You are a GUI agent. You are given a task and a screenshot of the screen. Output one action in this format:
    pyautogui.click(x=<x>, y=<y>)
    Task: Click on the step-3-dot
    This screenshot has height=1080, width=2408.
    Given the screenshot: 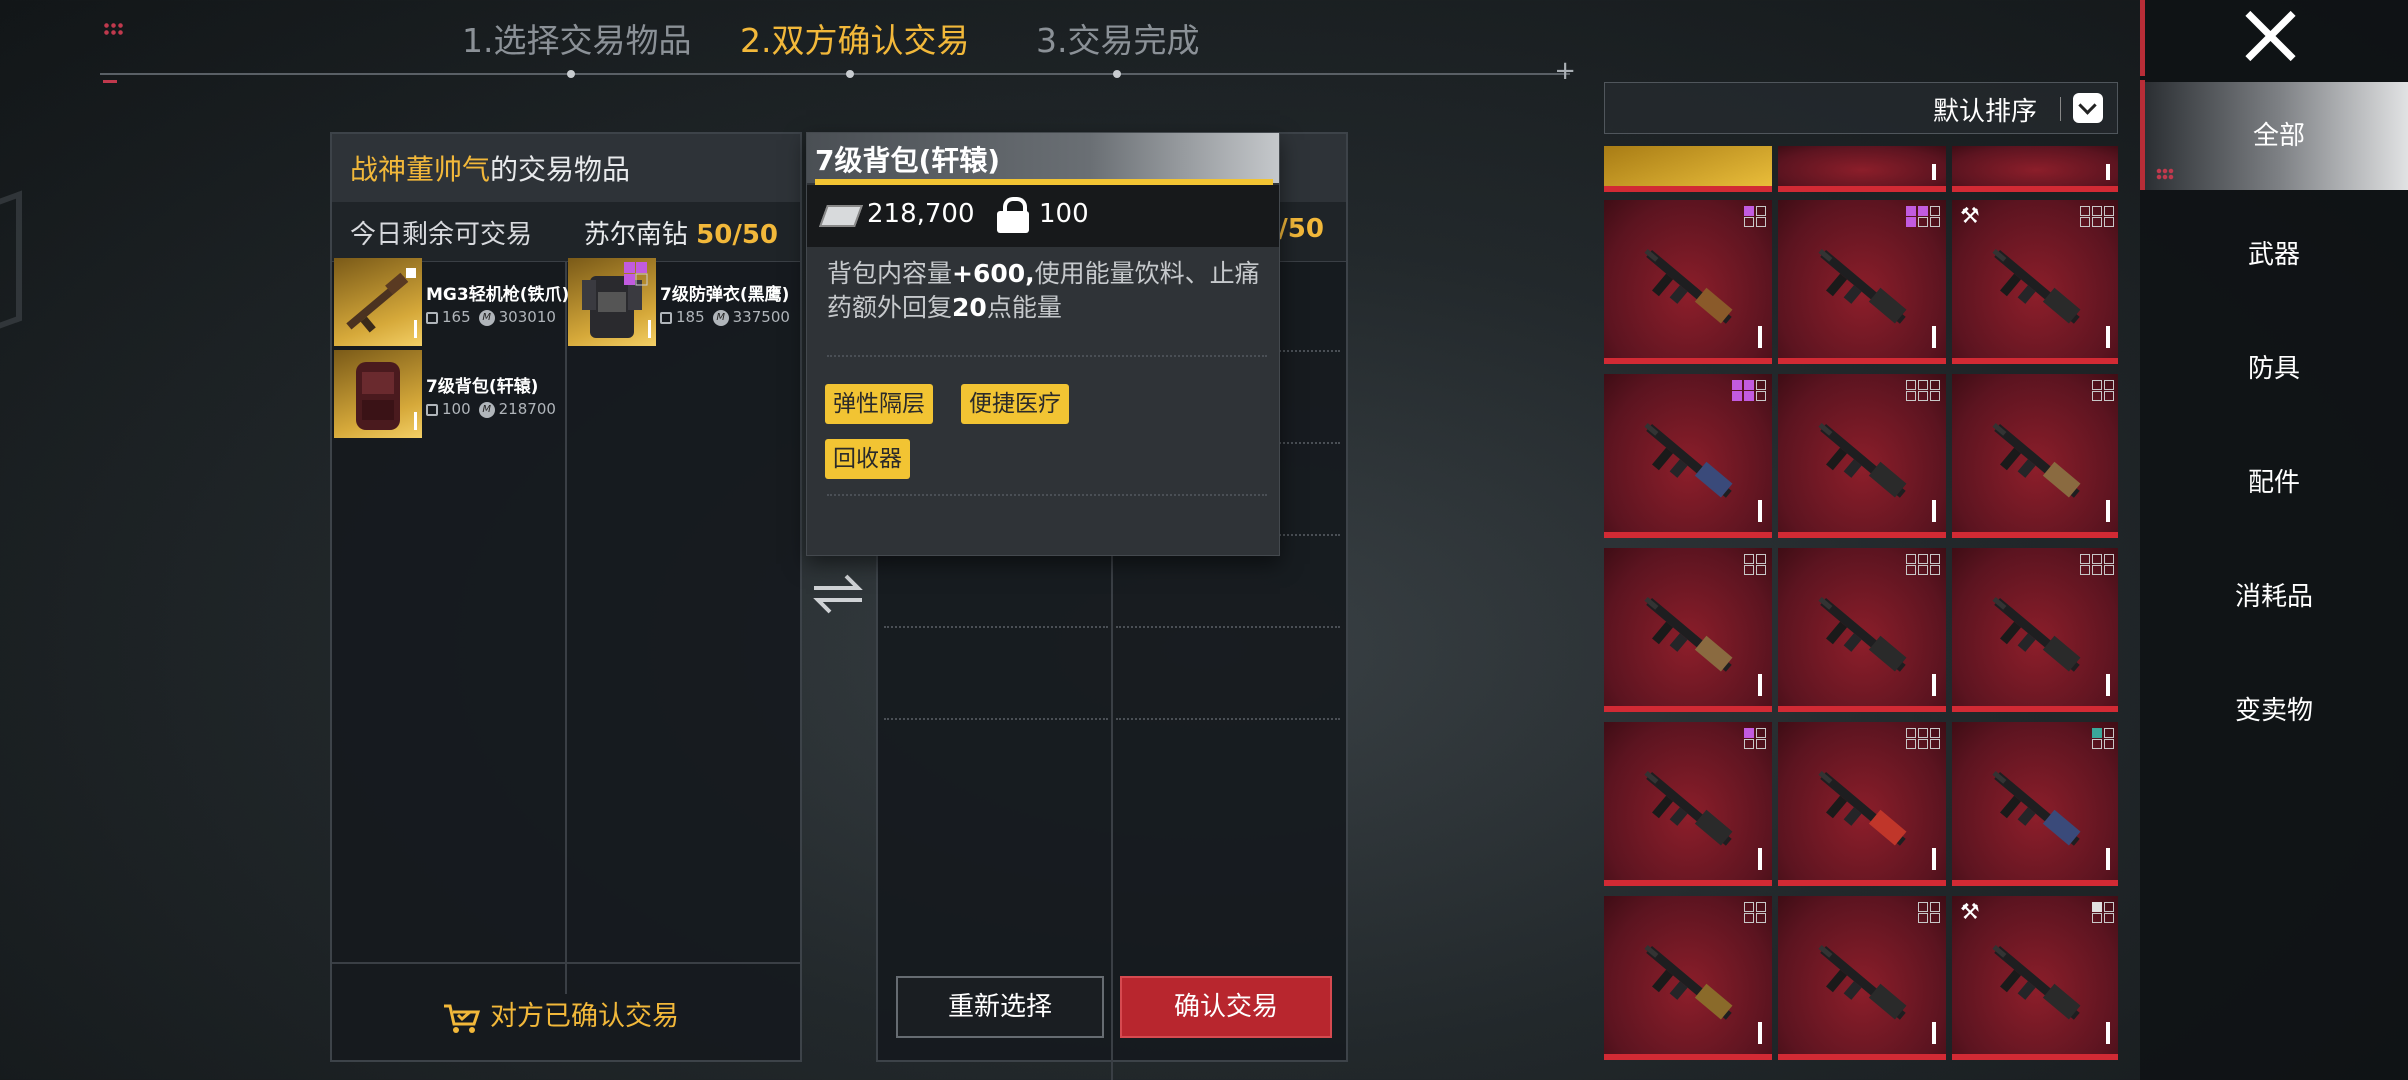 What is the action you would take?
    pyautogui.click(x=1117, y=74)
    